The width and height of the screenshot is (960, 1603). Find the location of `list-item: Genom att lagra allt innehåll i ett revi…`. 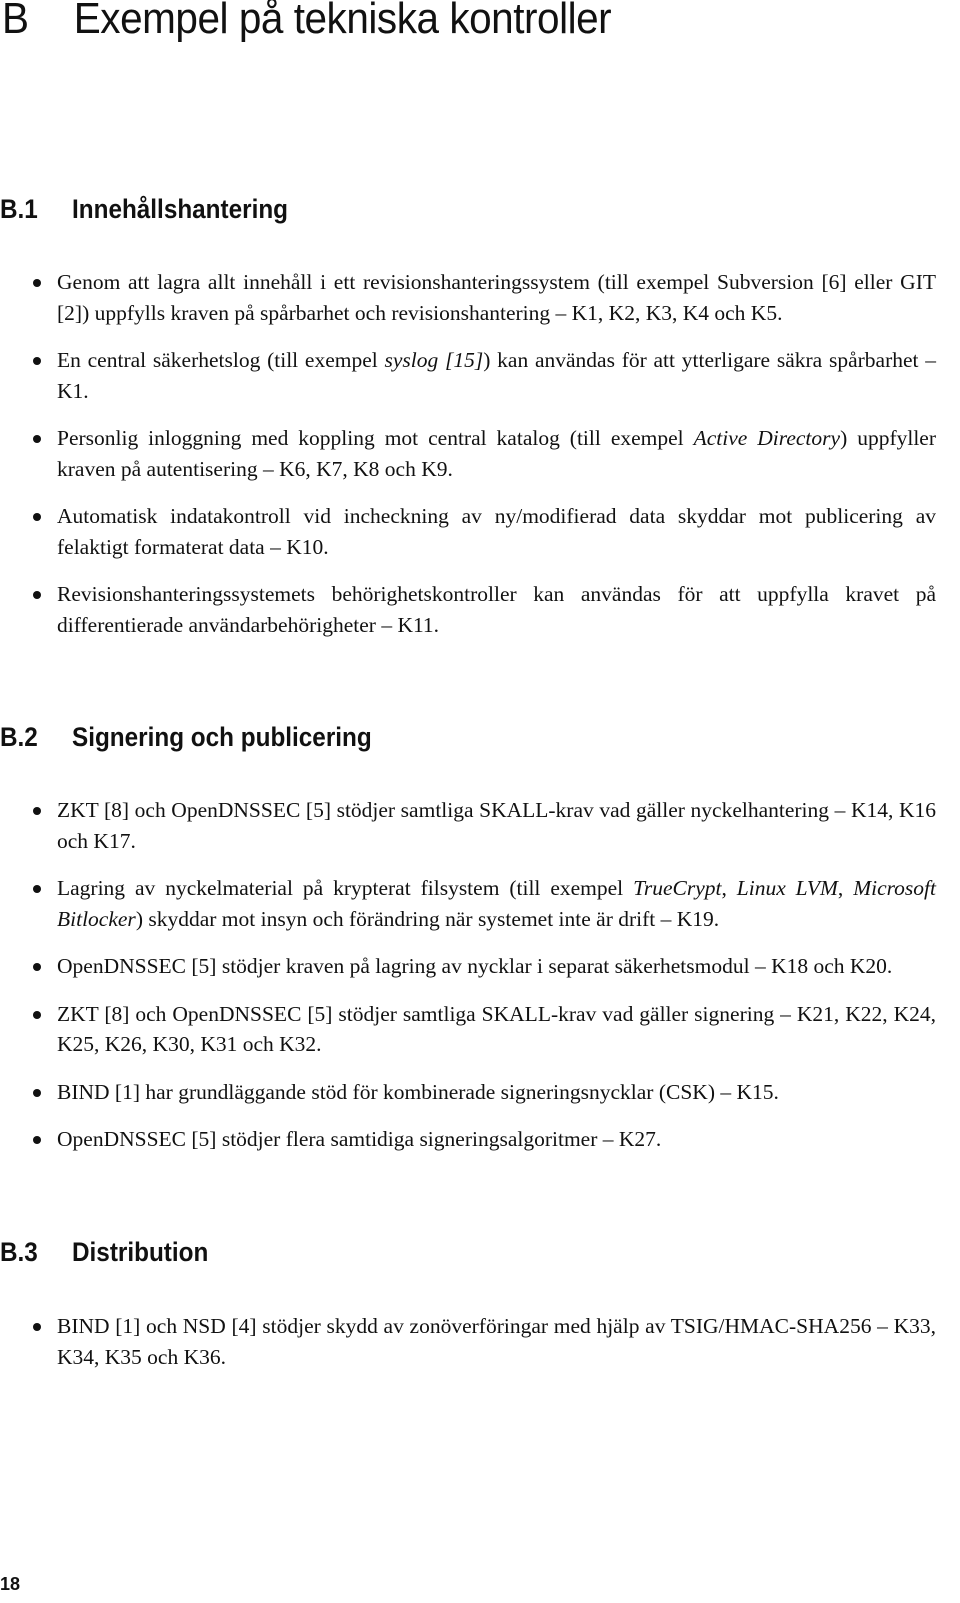

list-item: Genom att lagra allt innehåll i ett revi… is located at coordinates (468, 297).